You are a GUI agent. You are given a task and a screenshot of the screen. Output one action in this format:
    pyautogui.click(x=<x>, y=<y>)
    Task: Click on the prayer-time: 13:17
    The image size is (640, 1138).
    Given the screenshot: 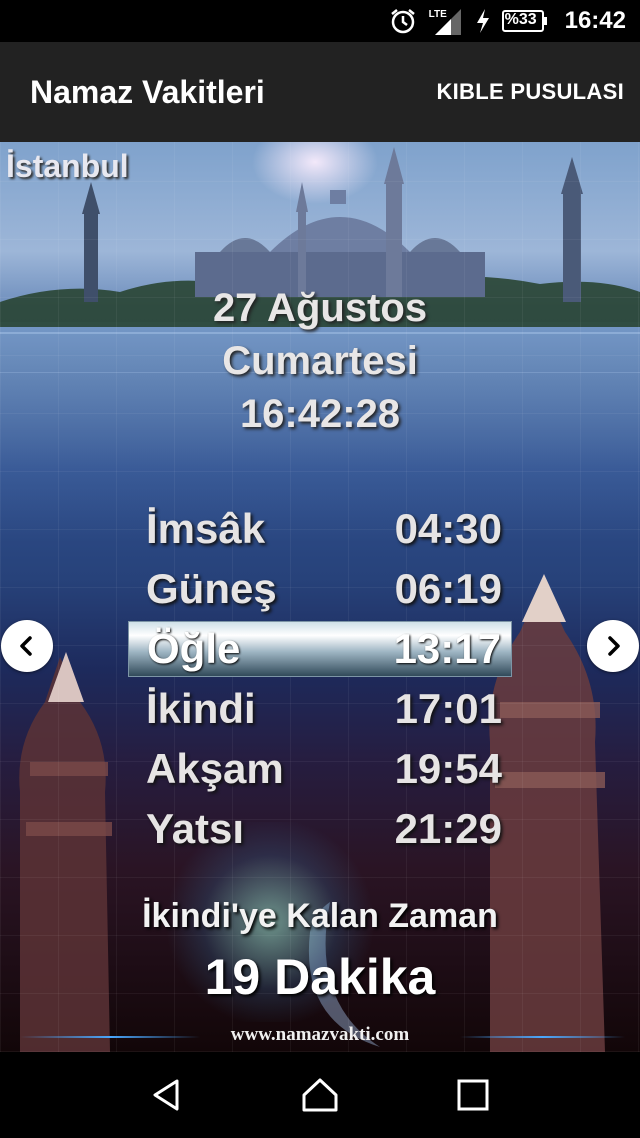 What is the action you would take?
    pyautogui.click(x=447, y=648)
    